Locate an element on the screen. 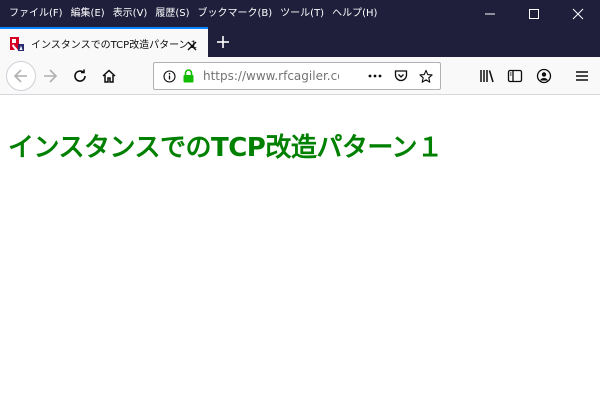  bookmark-star-icon is located at coordinates (426, 76).